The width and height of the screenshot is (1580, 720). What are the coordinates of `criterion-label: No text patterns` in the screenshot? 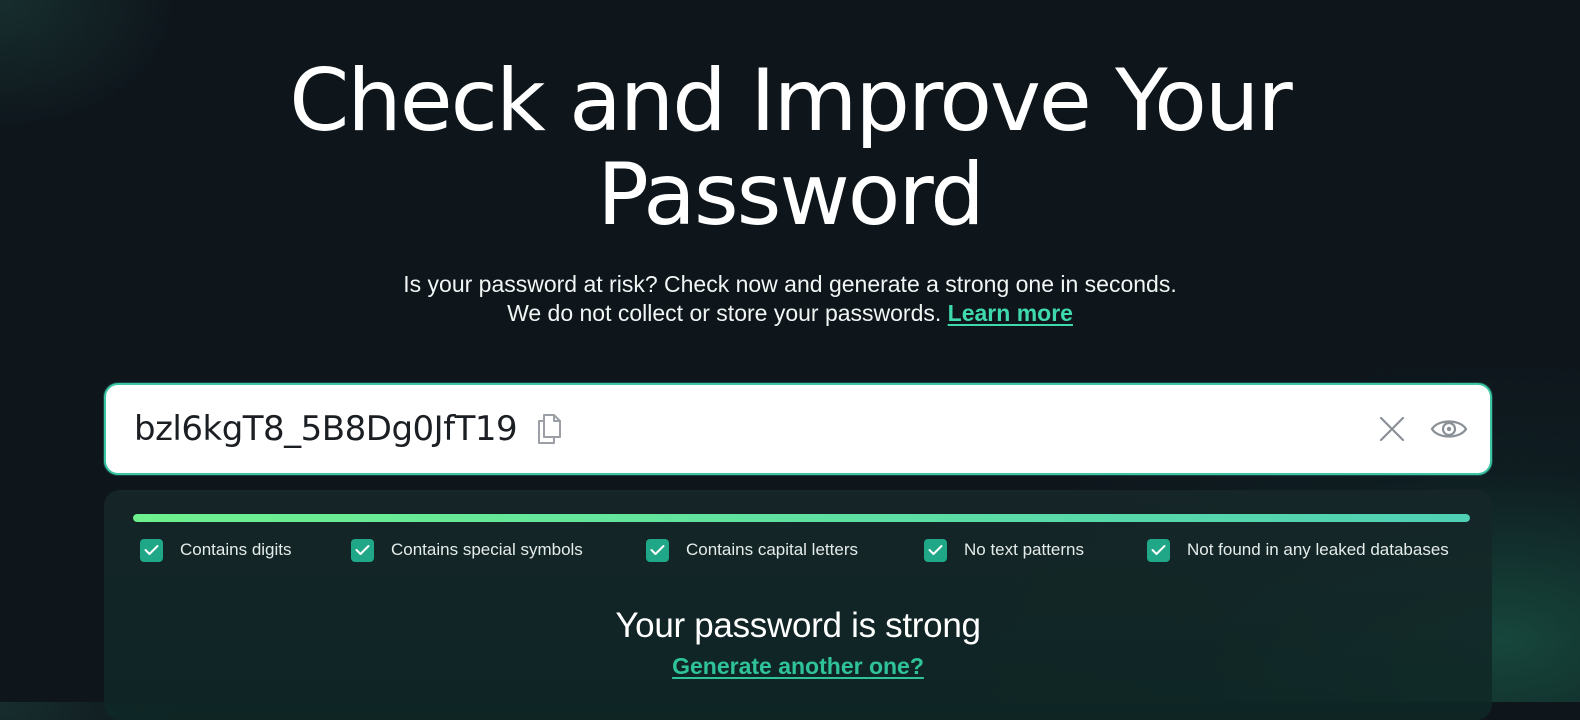 It's located at (1024, 549).